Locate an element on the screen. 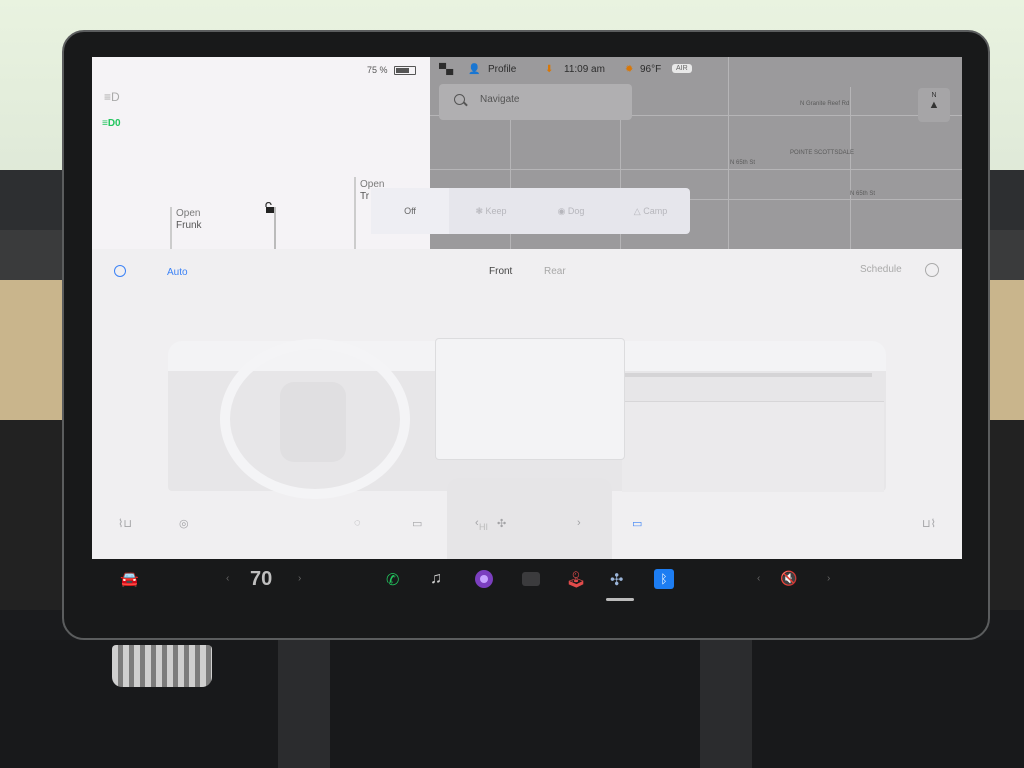 The height and width of the screenshot is (768, 1024). defrost-front-icon: ▭ is located at coordinates (637, 523).